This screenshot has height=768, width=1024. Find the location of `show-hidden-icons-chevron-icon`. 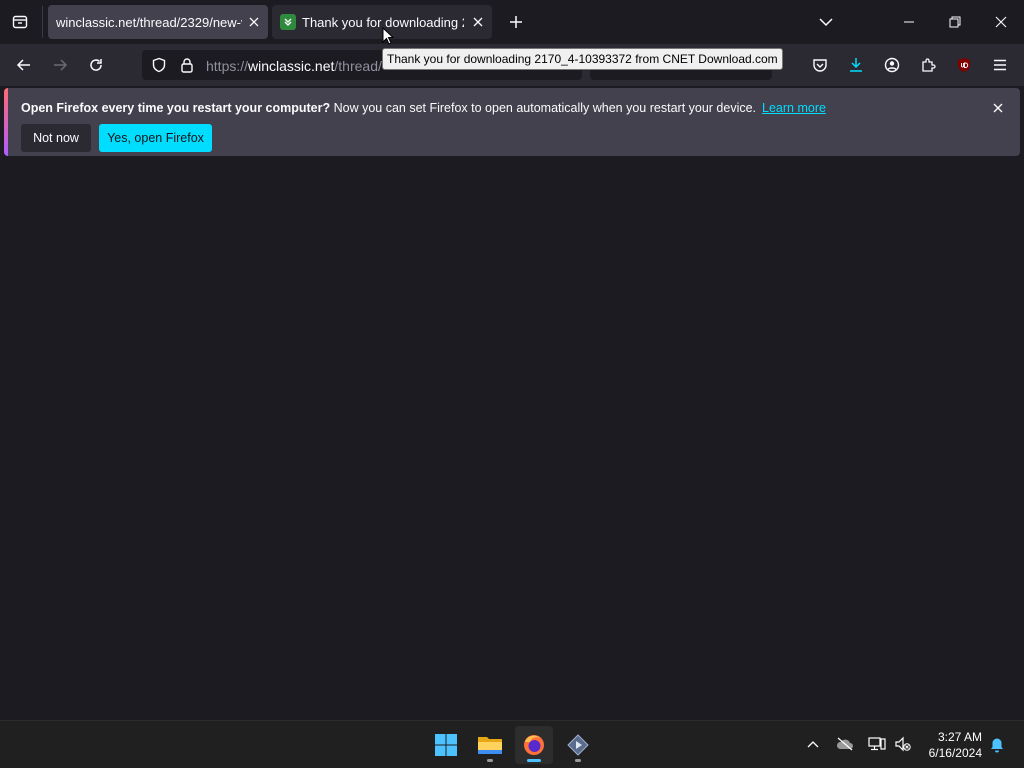

show-hidden-icons-chevron-icon is located at coordinates (813, 744).